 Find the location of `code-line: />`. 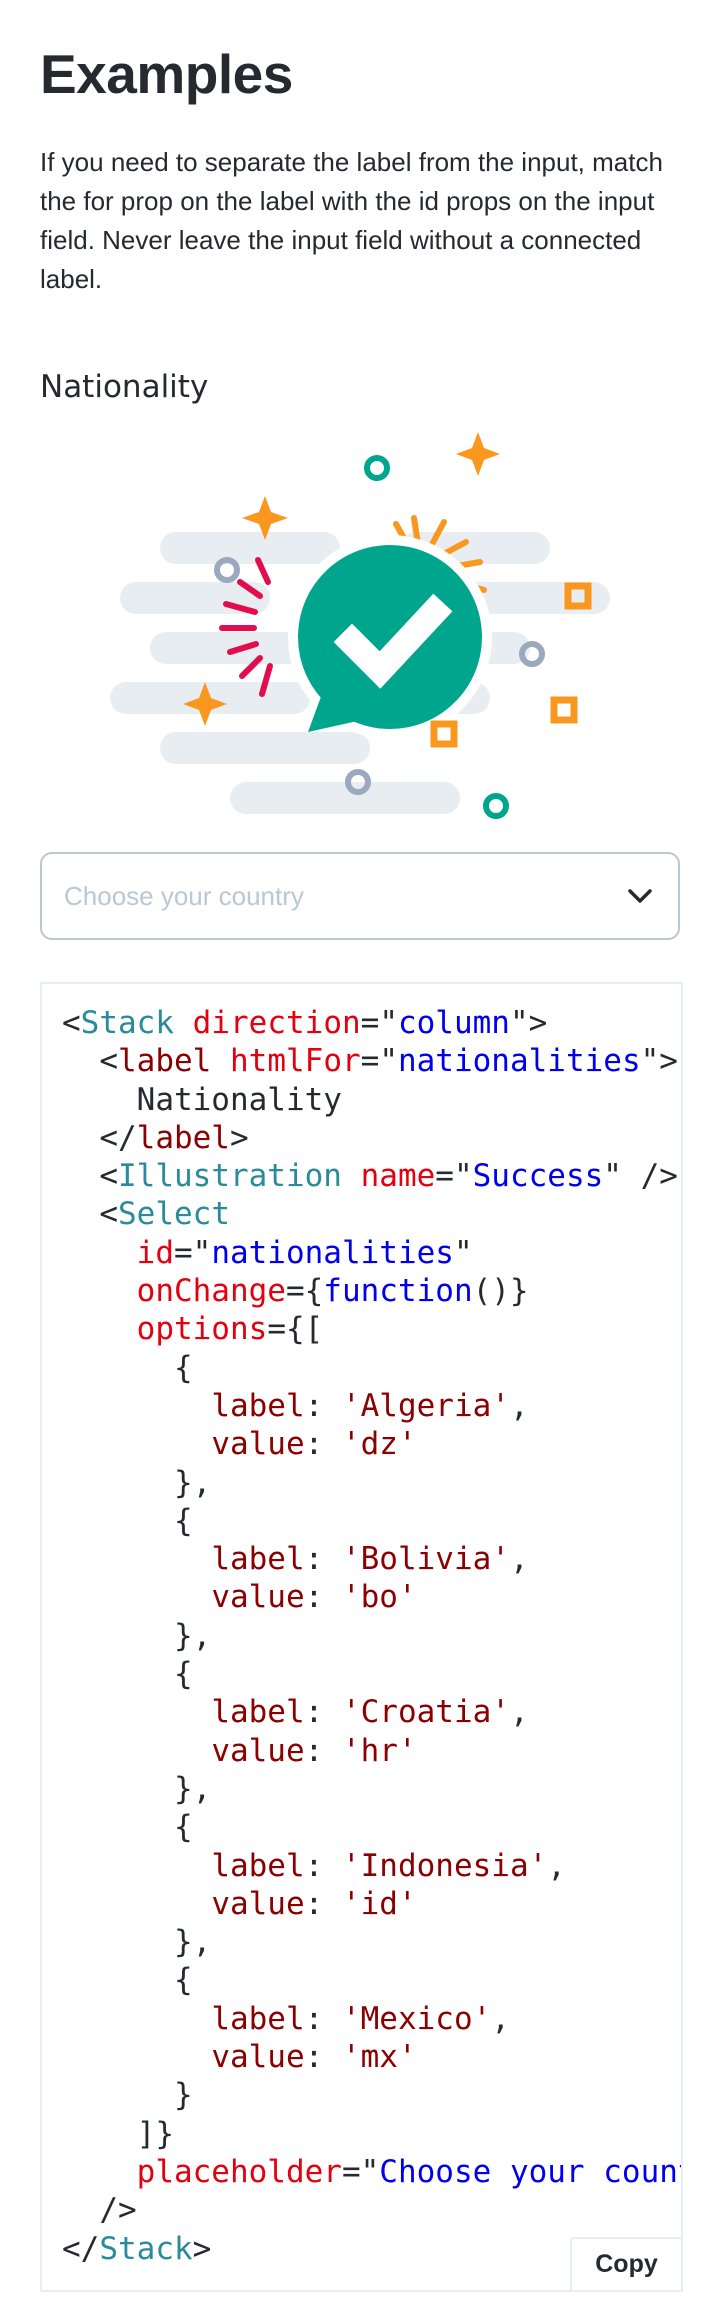

code-line: /> is located at coordinates (99, 2210).